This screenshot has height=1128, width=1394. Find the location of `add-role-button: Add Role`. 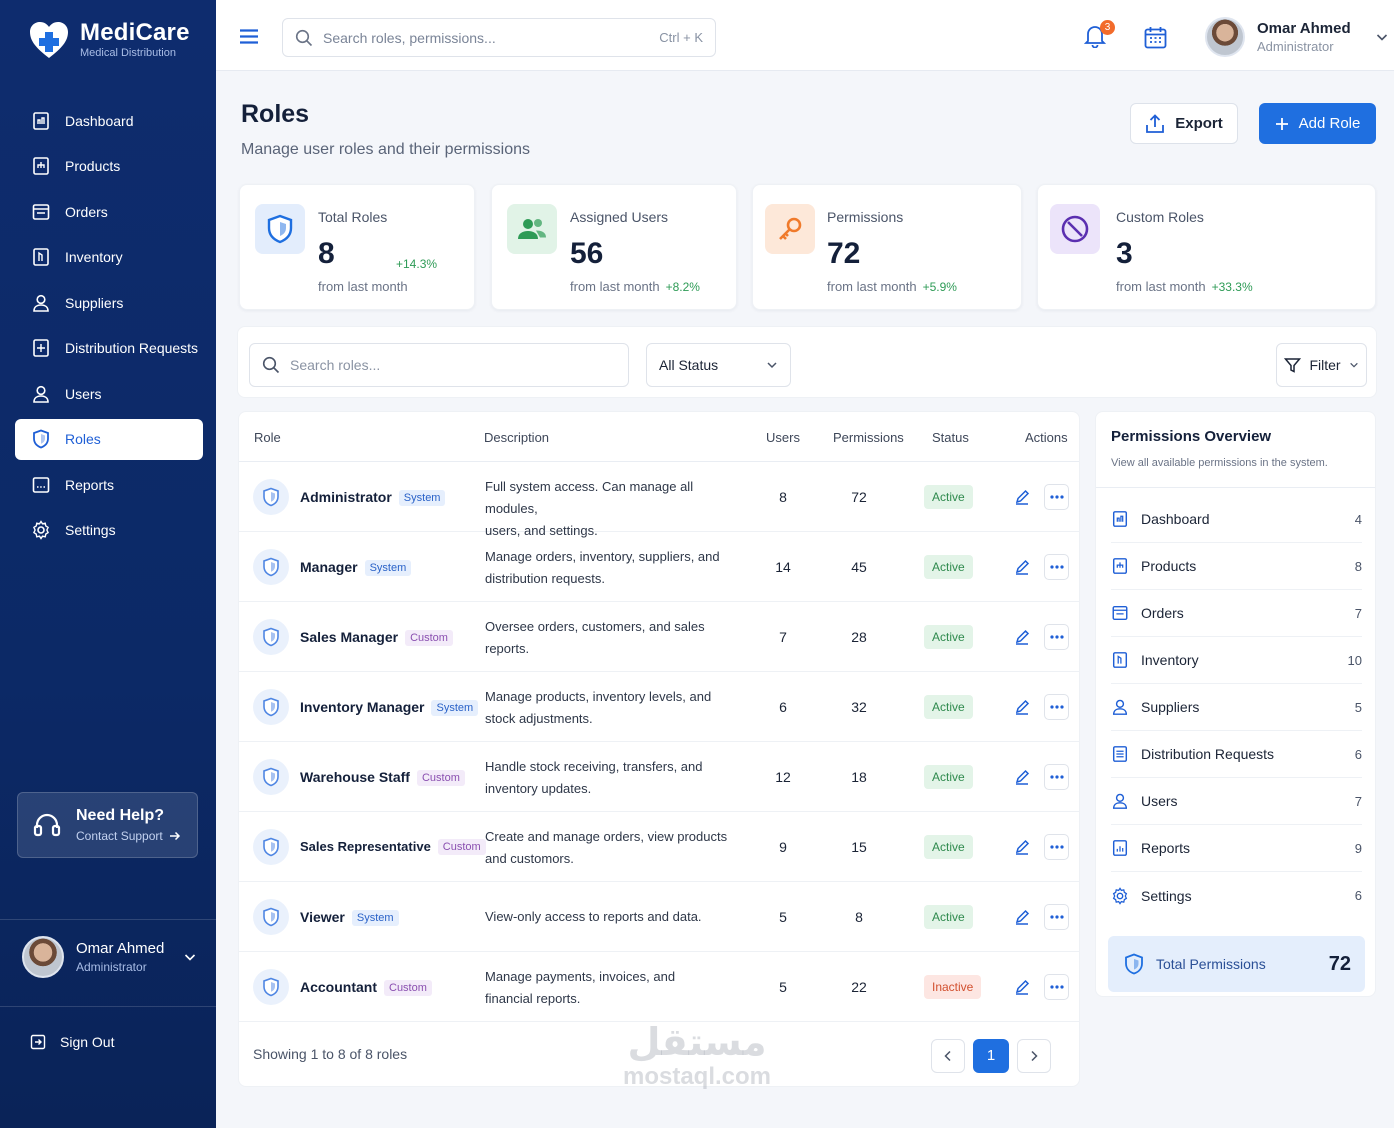

add-role-button: Add Role is located at coordinates (1317, 123).